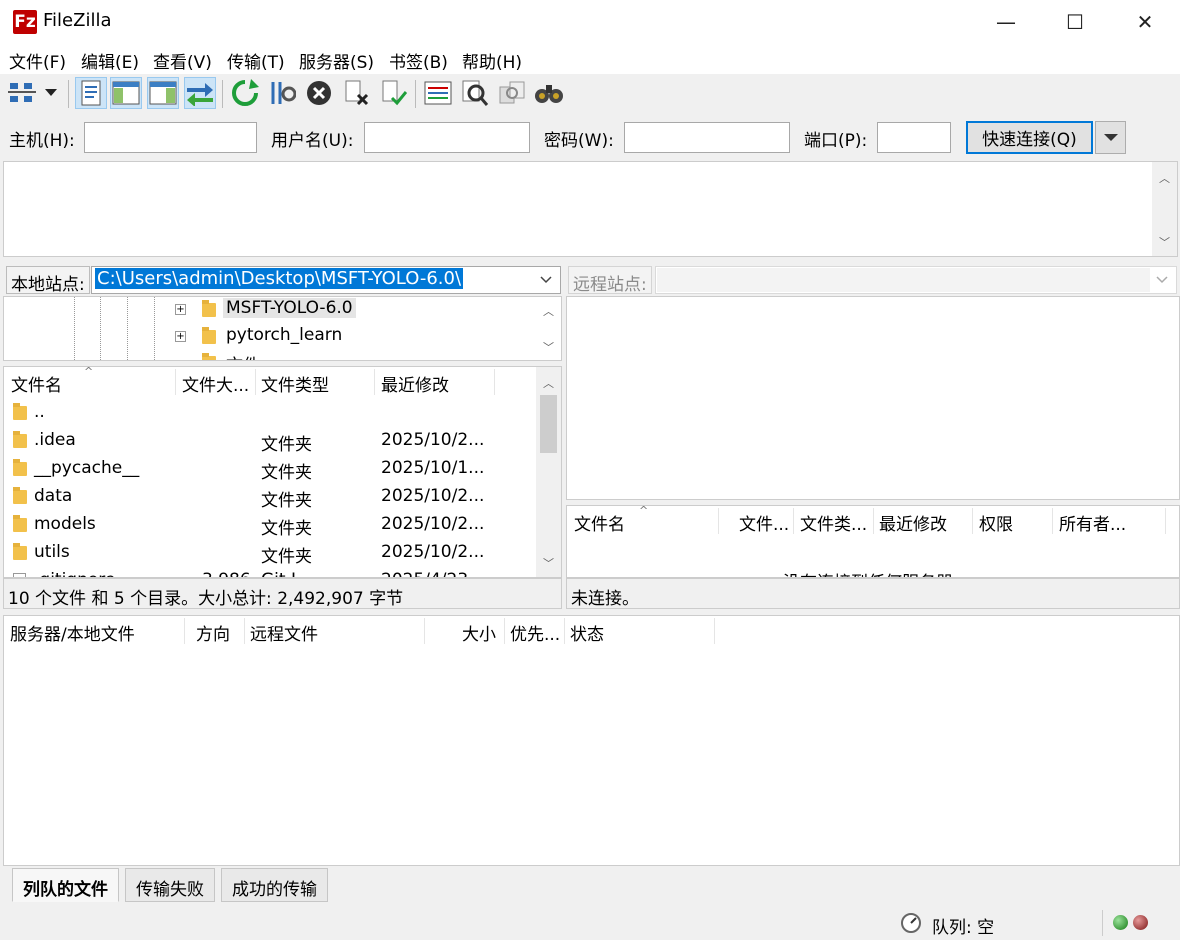  I want to click on queue-tabs: 列队的文件 传输失败 成功的传输, so click(590, 886).